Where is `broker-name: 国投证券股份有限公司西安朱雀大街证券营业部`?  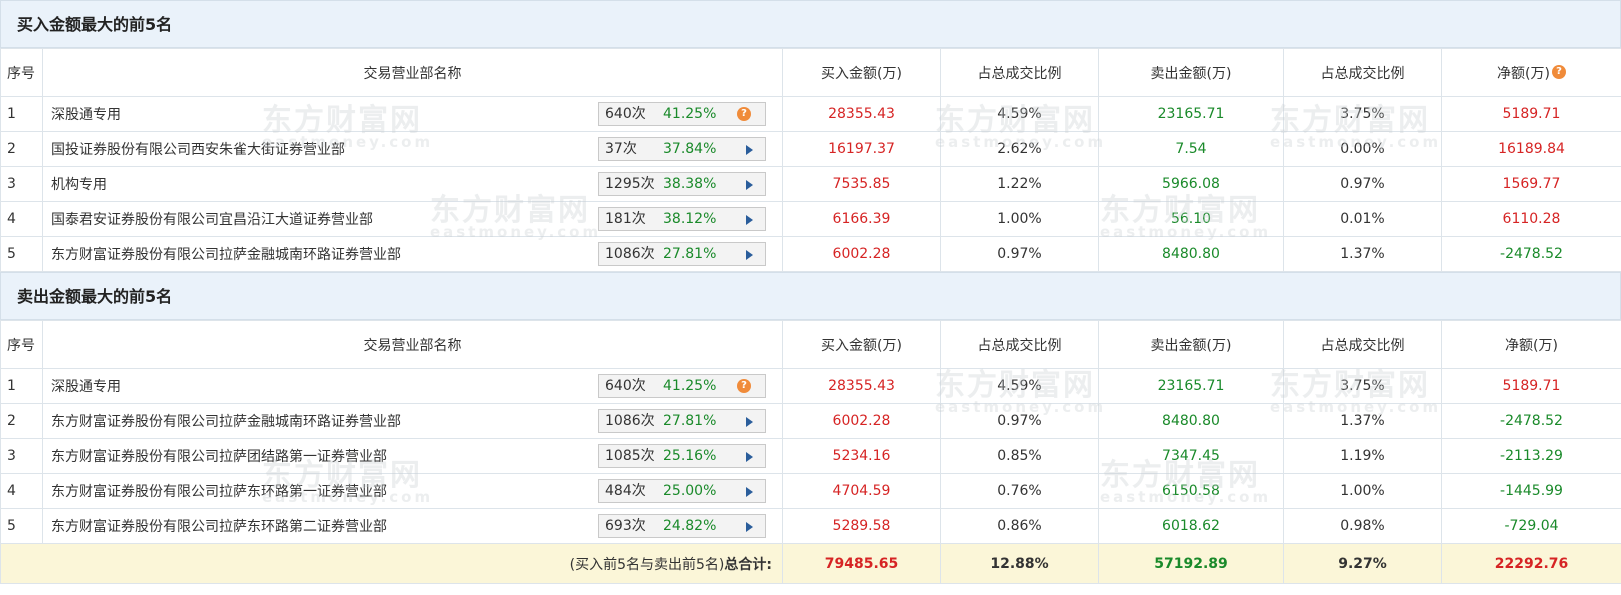 broker-name: 国投证券股份有限公司西安朱雀大街证券营业部 is located at coordinates (198, 149).